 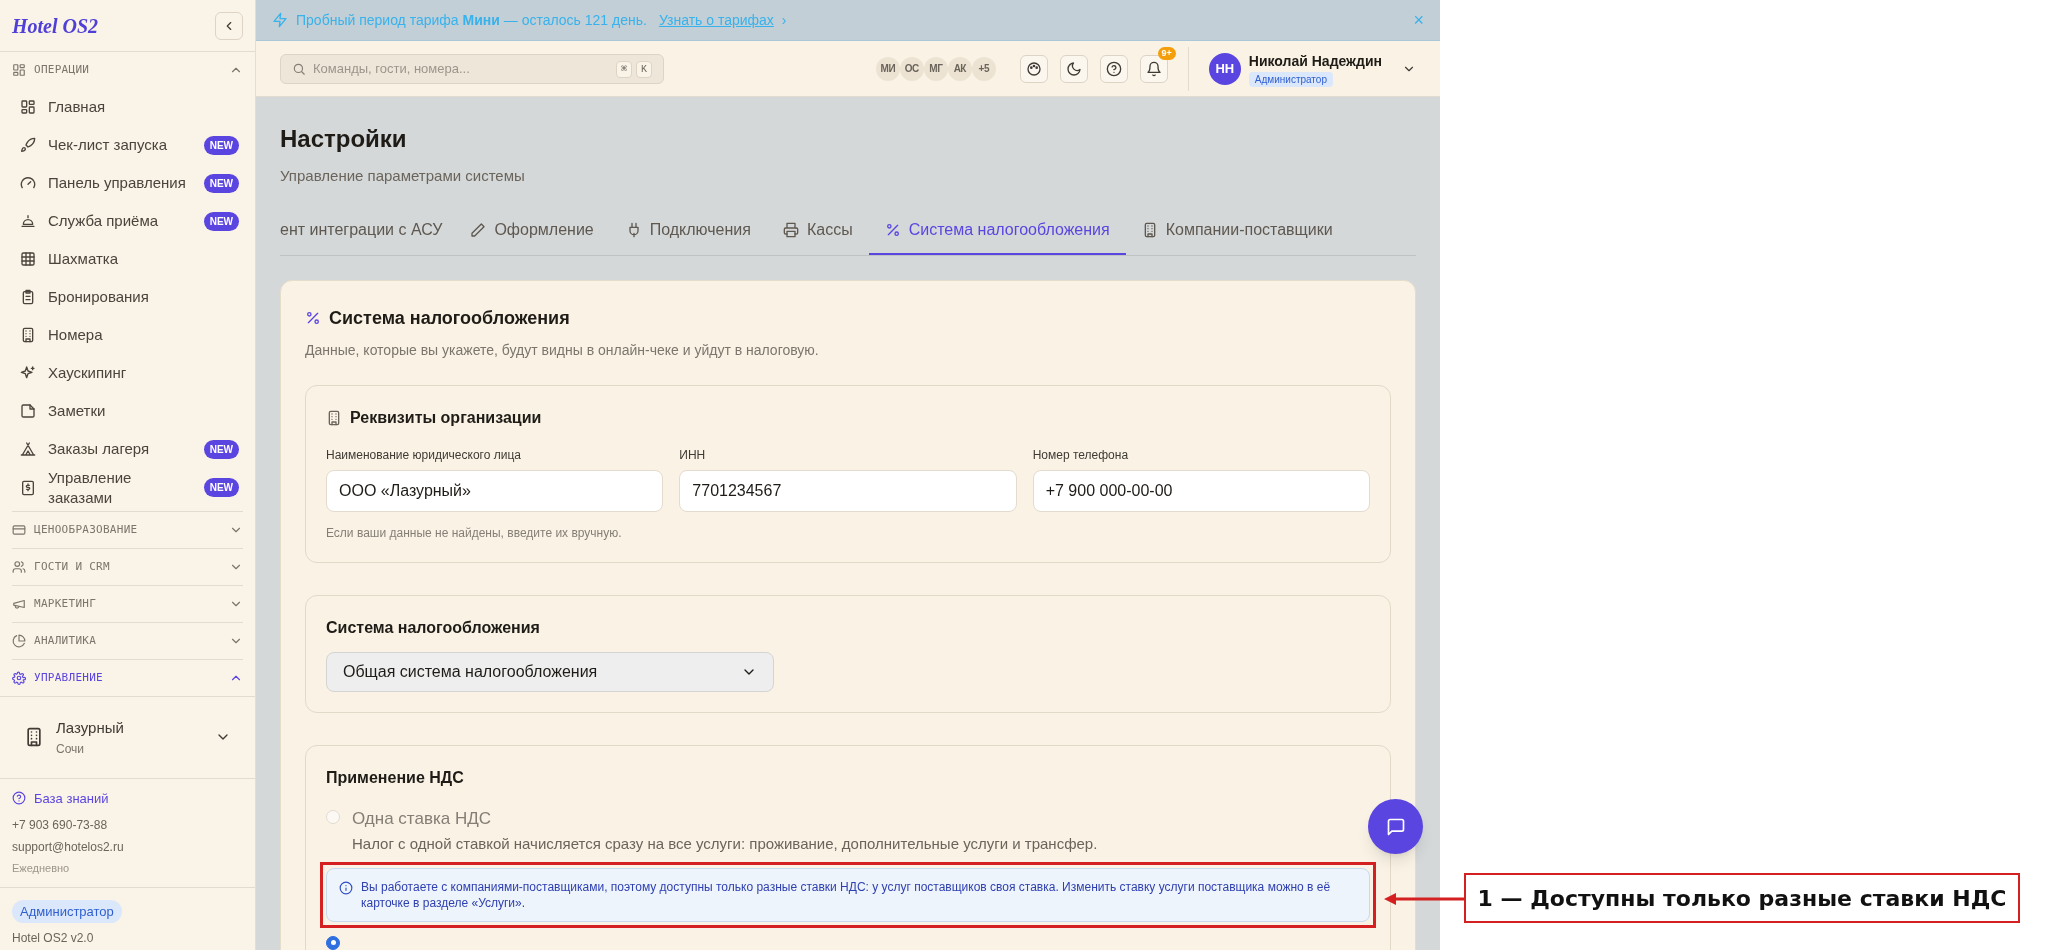 What do you see at coordinates (403, 176) in the screenshot?
I see `page-subtitle: Управление параметрами системы` at bounding box center [403, 176].